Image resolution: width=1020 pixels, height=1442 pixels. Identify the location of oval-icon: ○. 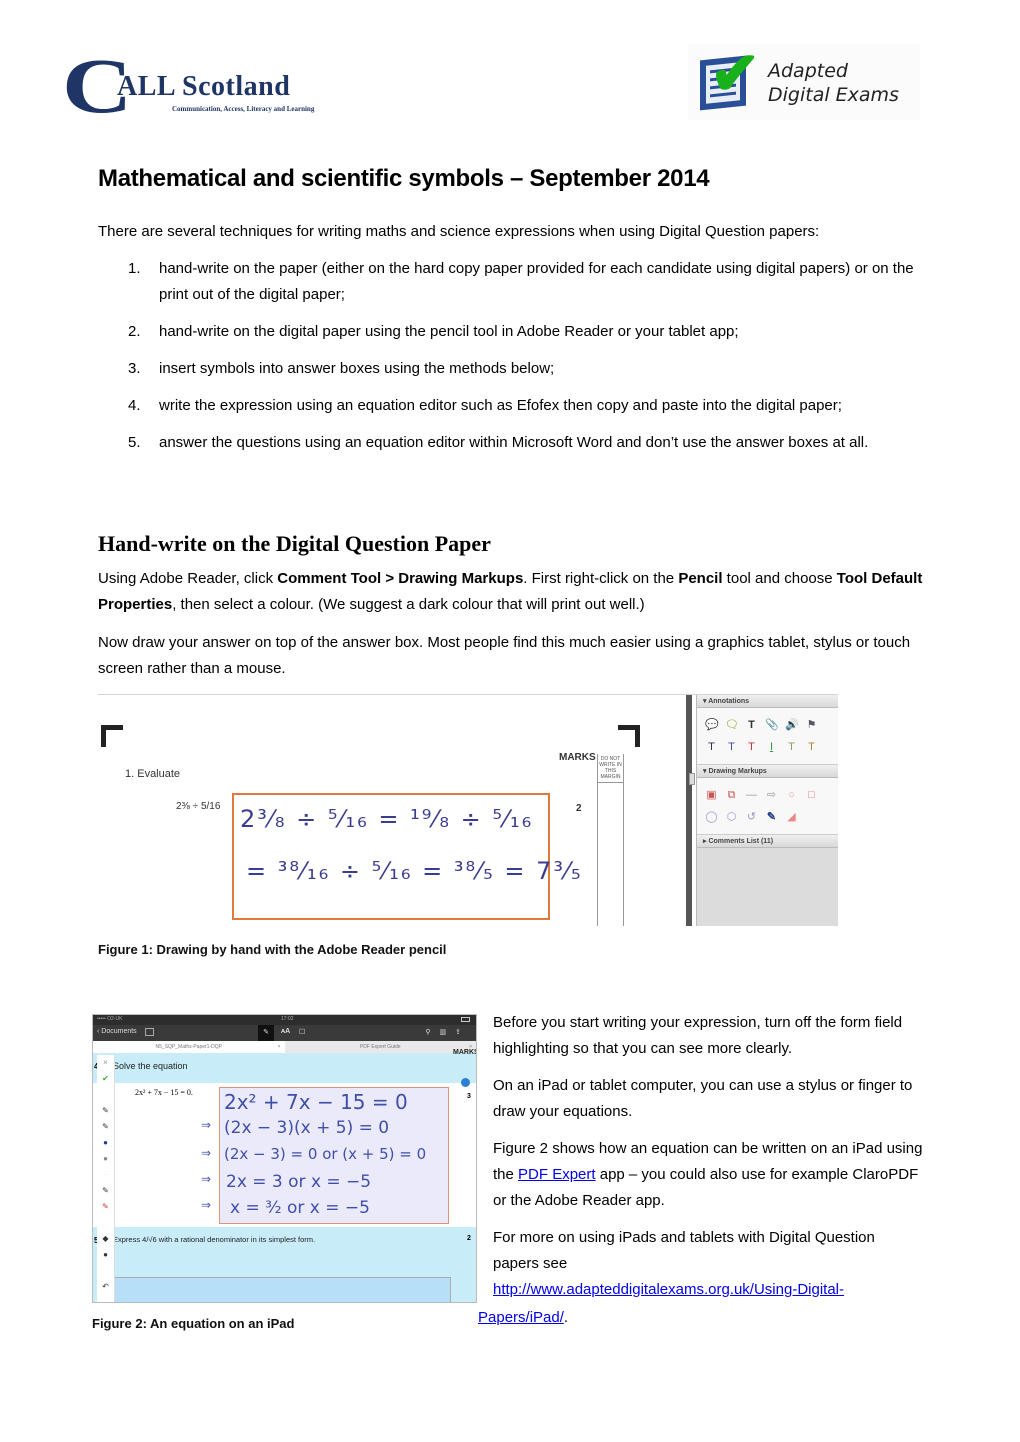
(791, 795).